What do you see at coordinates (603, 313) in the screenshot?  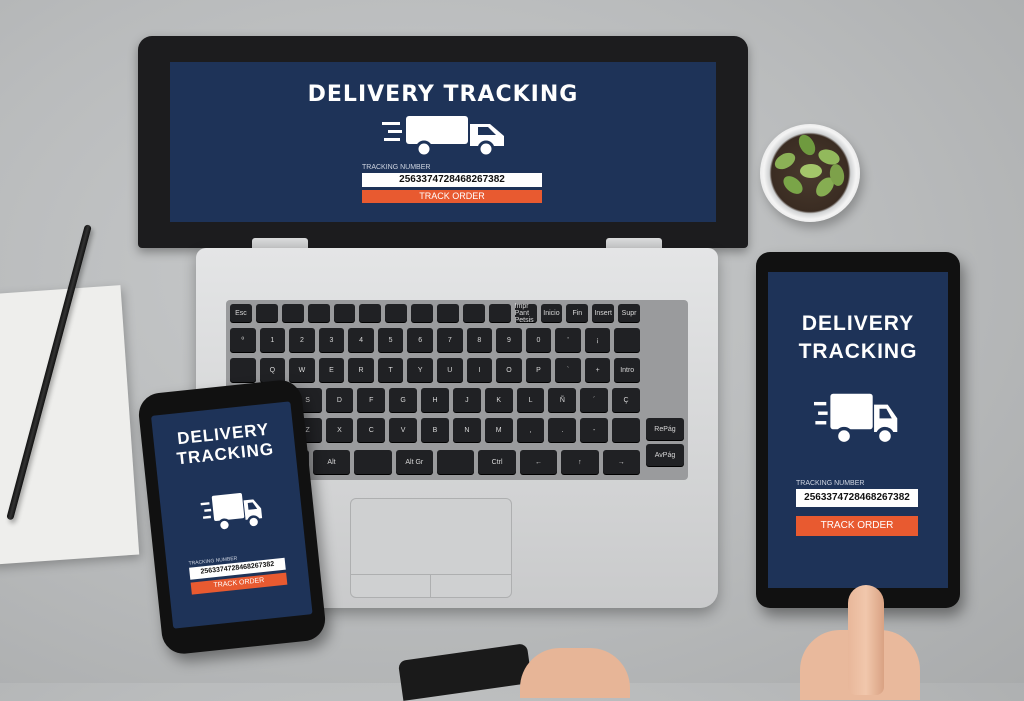 I see `keyboard-key: Insert` at bounding box center [603, 313].